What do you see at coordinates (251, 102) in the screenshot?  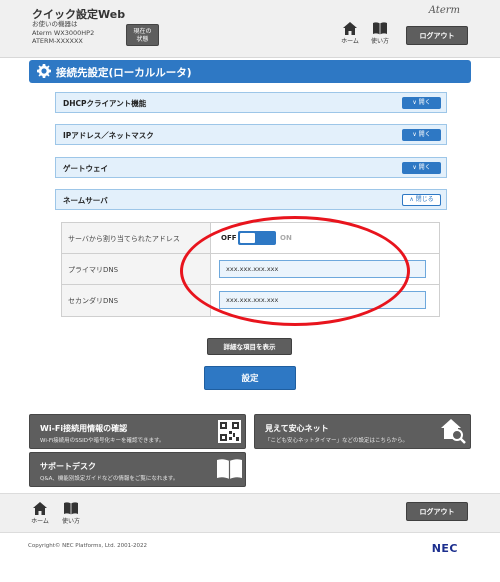 I see `accordion-dhcp-client: DHCPクライアント機能 ∨ 開く` at bounding box center [251, 102].